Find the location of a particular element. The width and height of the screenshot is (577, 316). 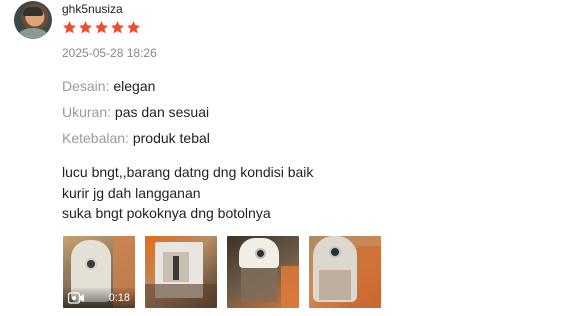

attribute-design: Desain: elegan is located at coordinates (108, 86).